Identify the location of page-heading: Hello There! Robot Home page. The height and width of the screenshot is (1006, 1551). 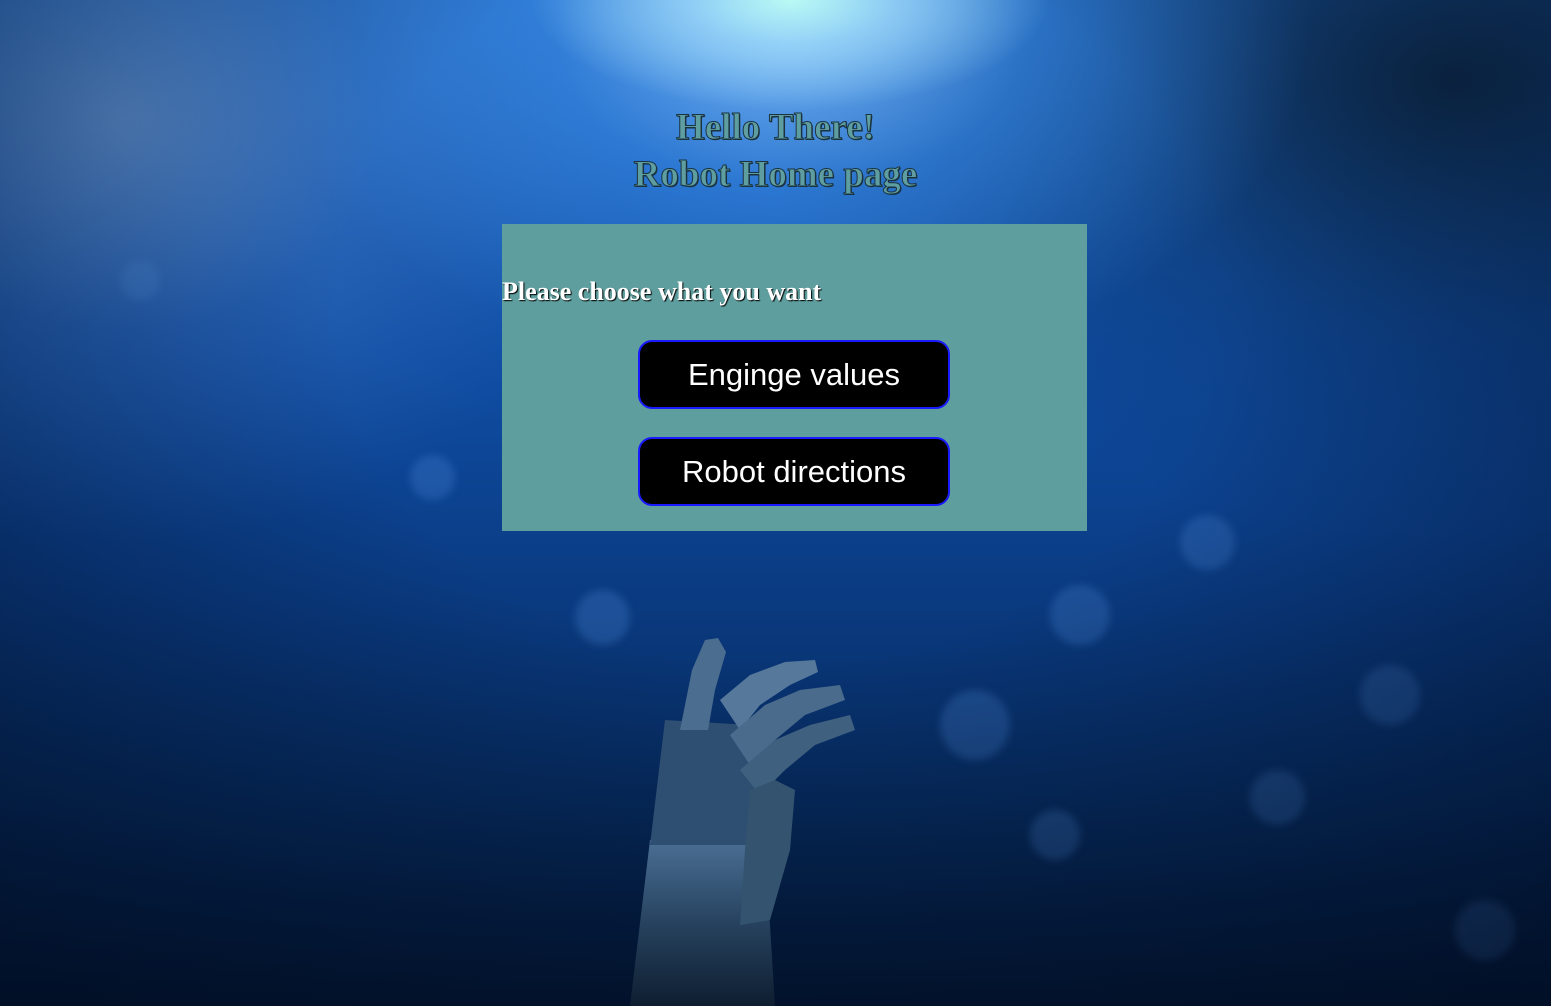
(775, 151).